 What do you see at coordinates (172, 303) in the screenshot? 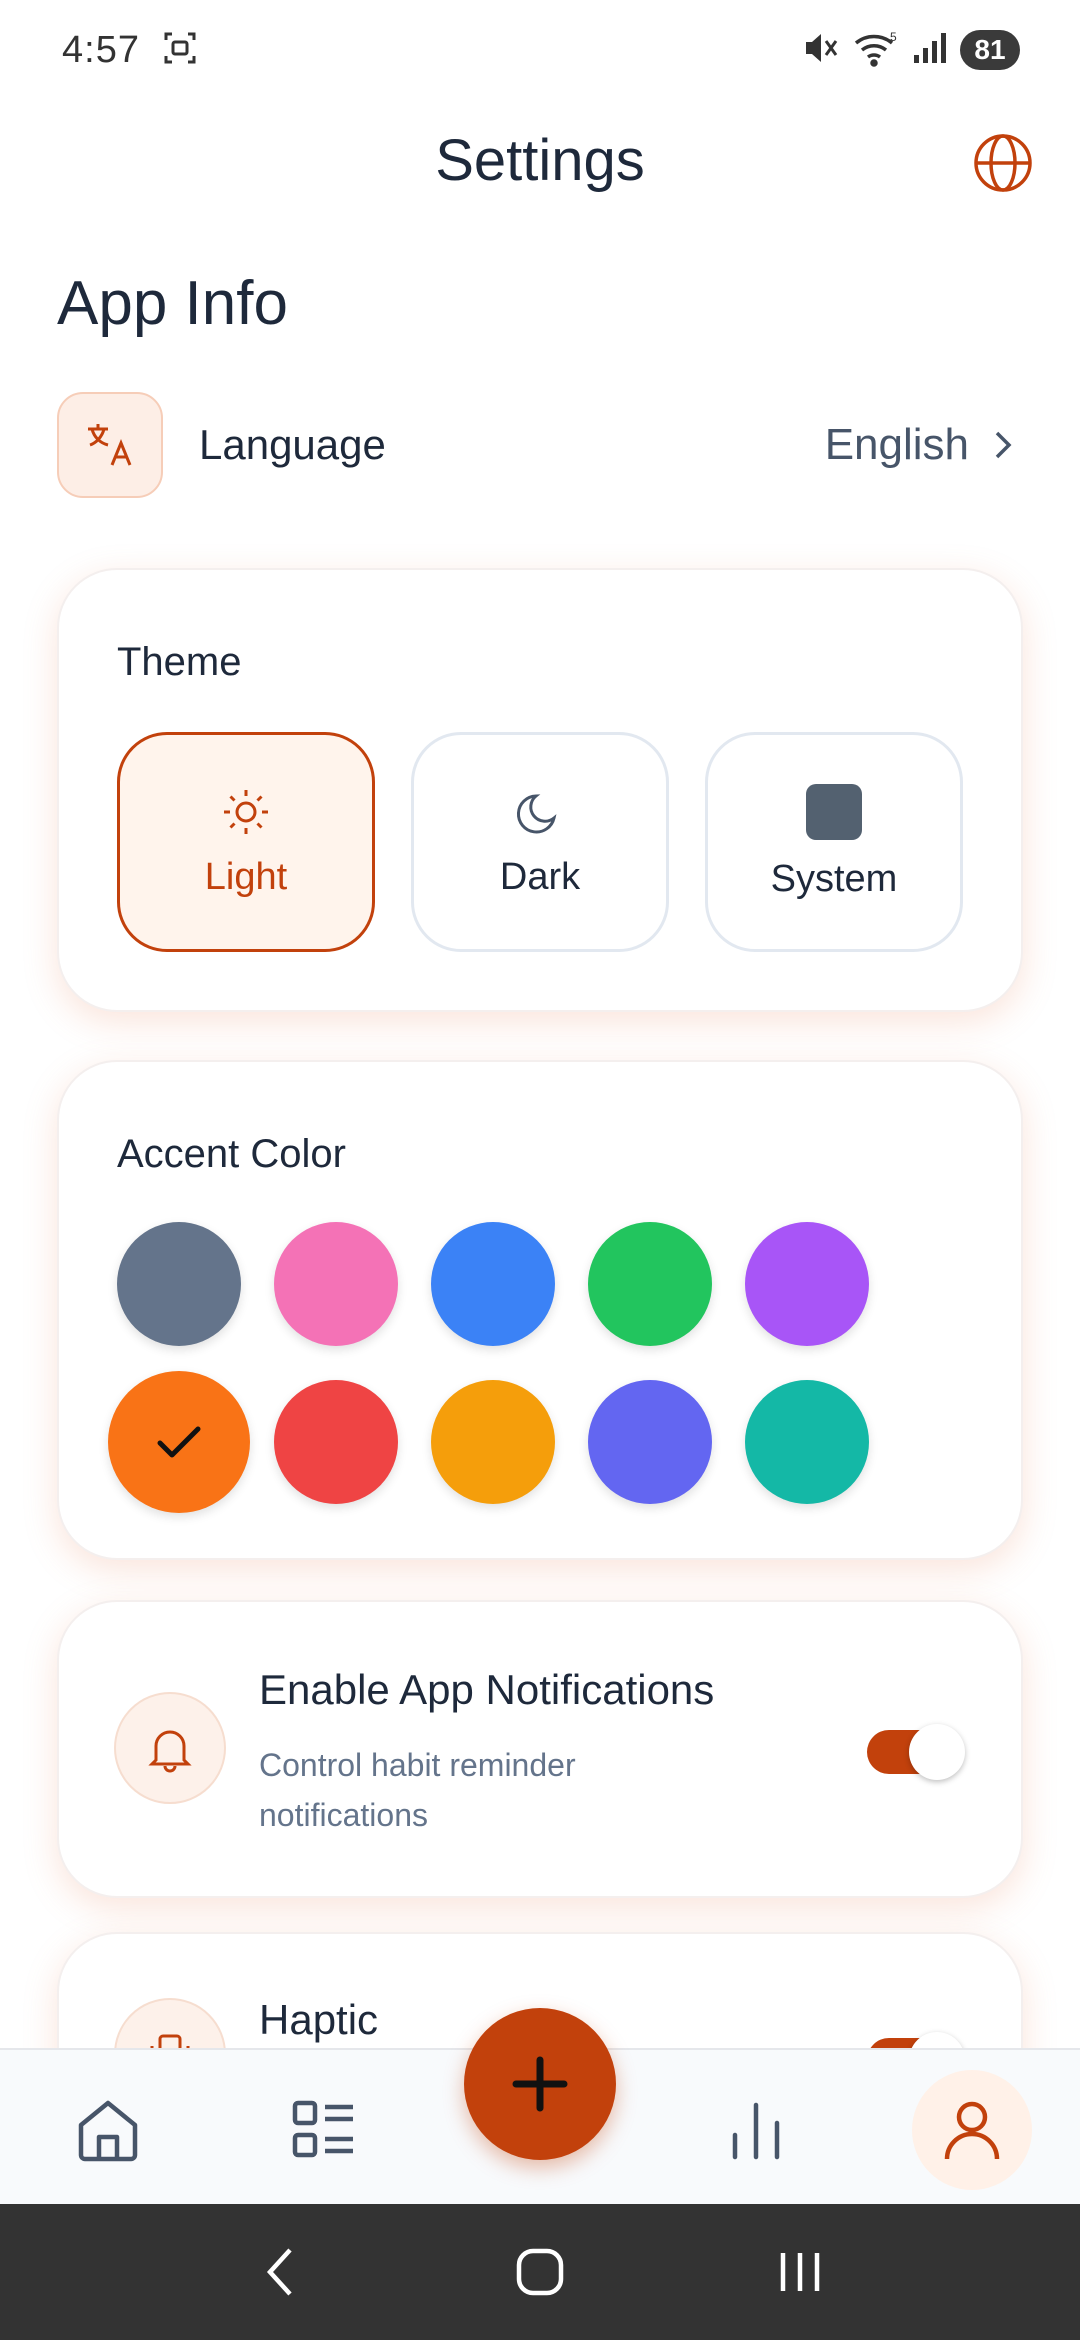
I see `section-title-app-info: App Info` at bounding box center [172, 303].